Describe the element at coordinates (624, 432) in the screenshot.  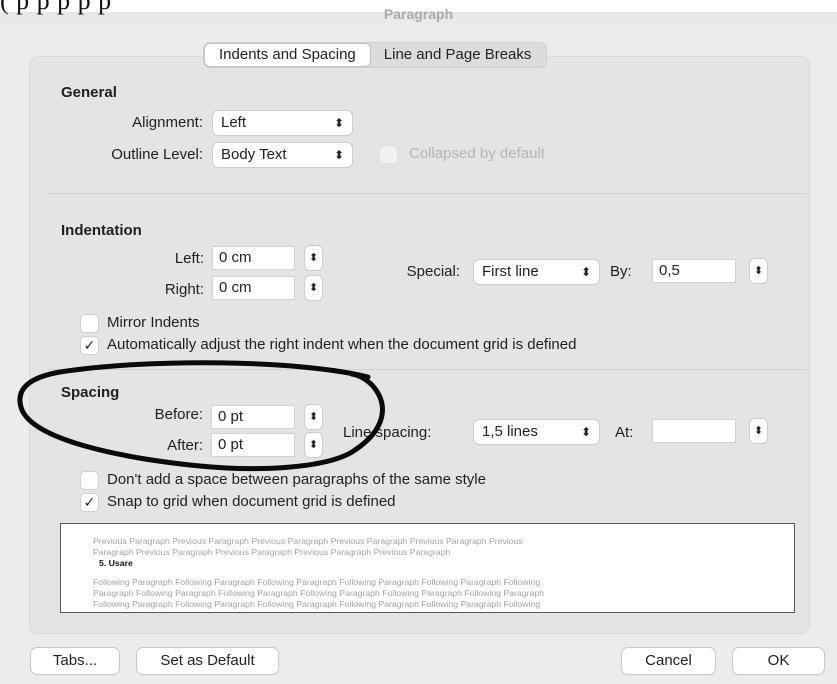
I see `at-label: At:` at that location.